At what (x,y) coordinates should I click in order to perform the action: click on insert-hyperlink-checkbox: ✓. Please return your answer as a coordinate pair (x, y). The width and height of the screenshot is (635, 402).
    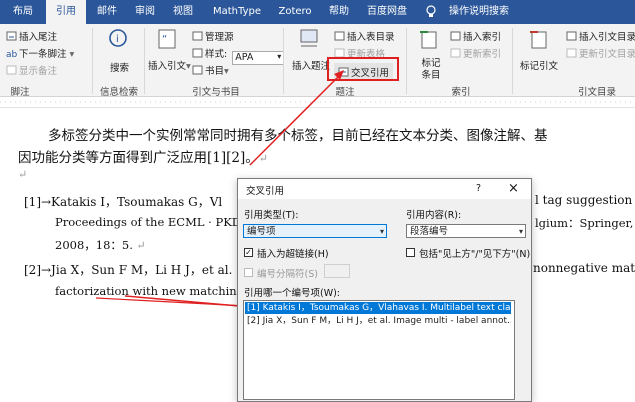
    Looking at the image, I should click on (248, 252).